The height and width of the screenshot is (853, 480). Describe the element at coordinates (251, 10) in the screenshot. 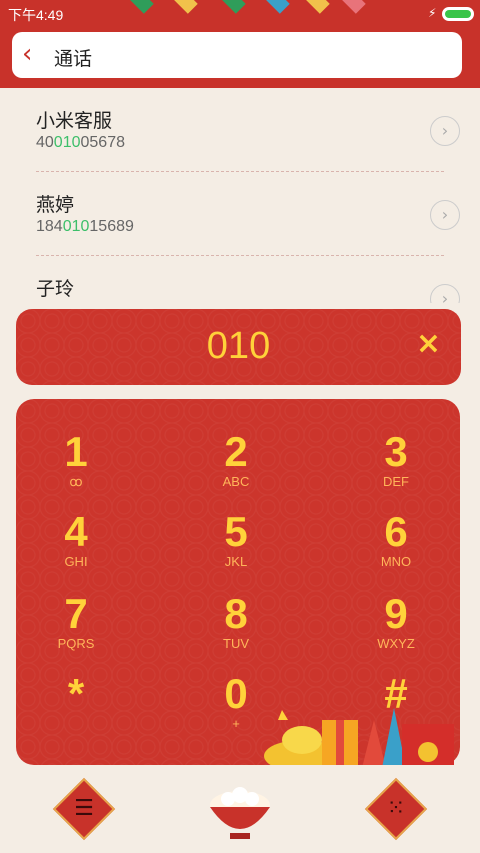

I see `festive-flags-decoration` at that location.